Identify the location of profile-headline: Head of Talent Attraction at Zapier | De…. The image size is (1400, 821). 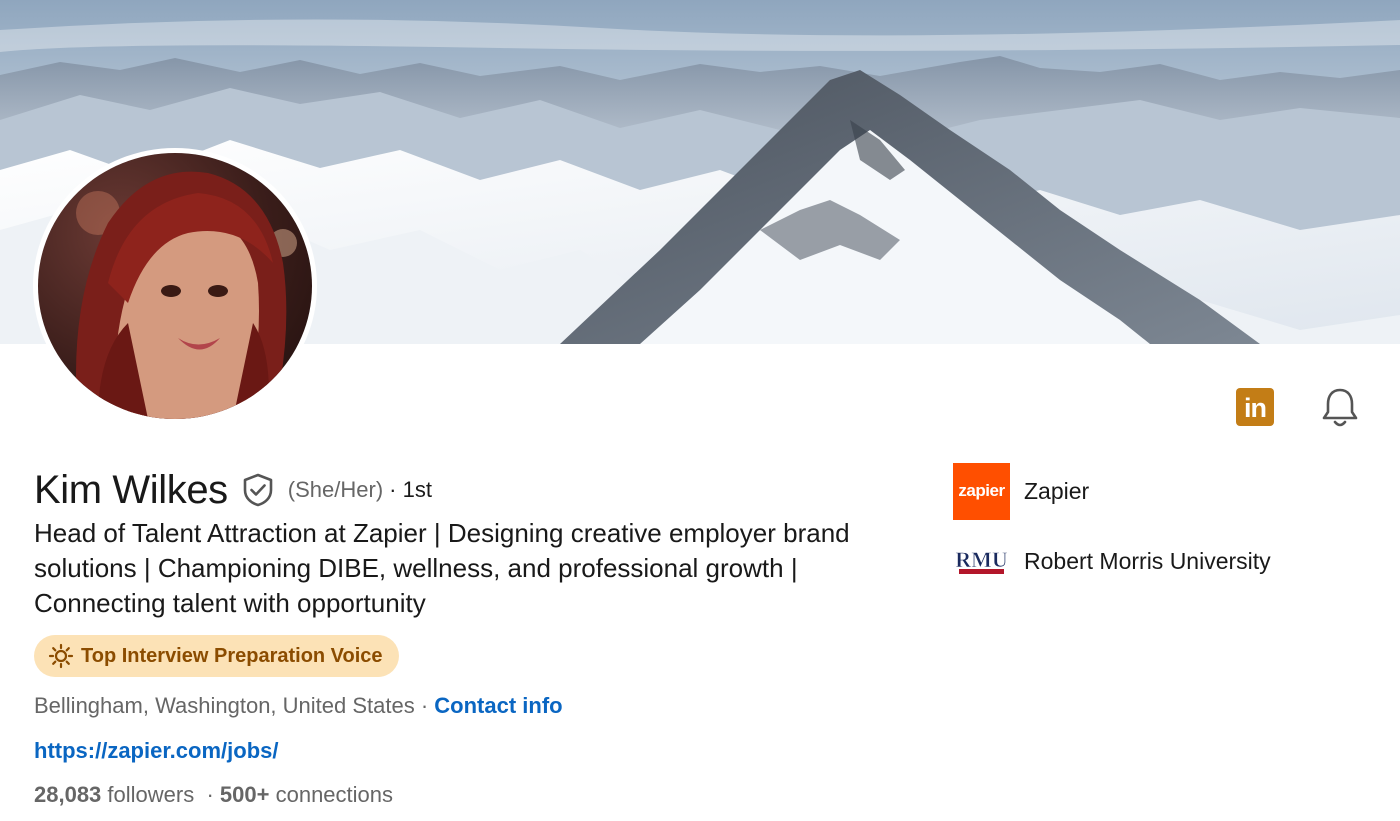
(442, 568).